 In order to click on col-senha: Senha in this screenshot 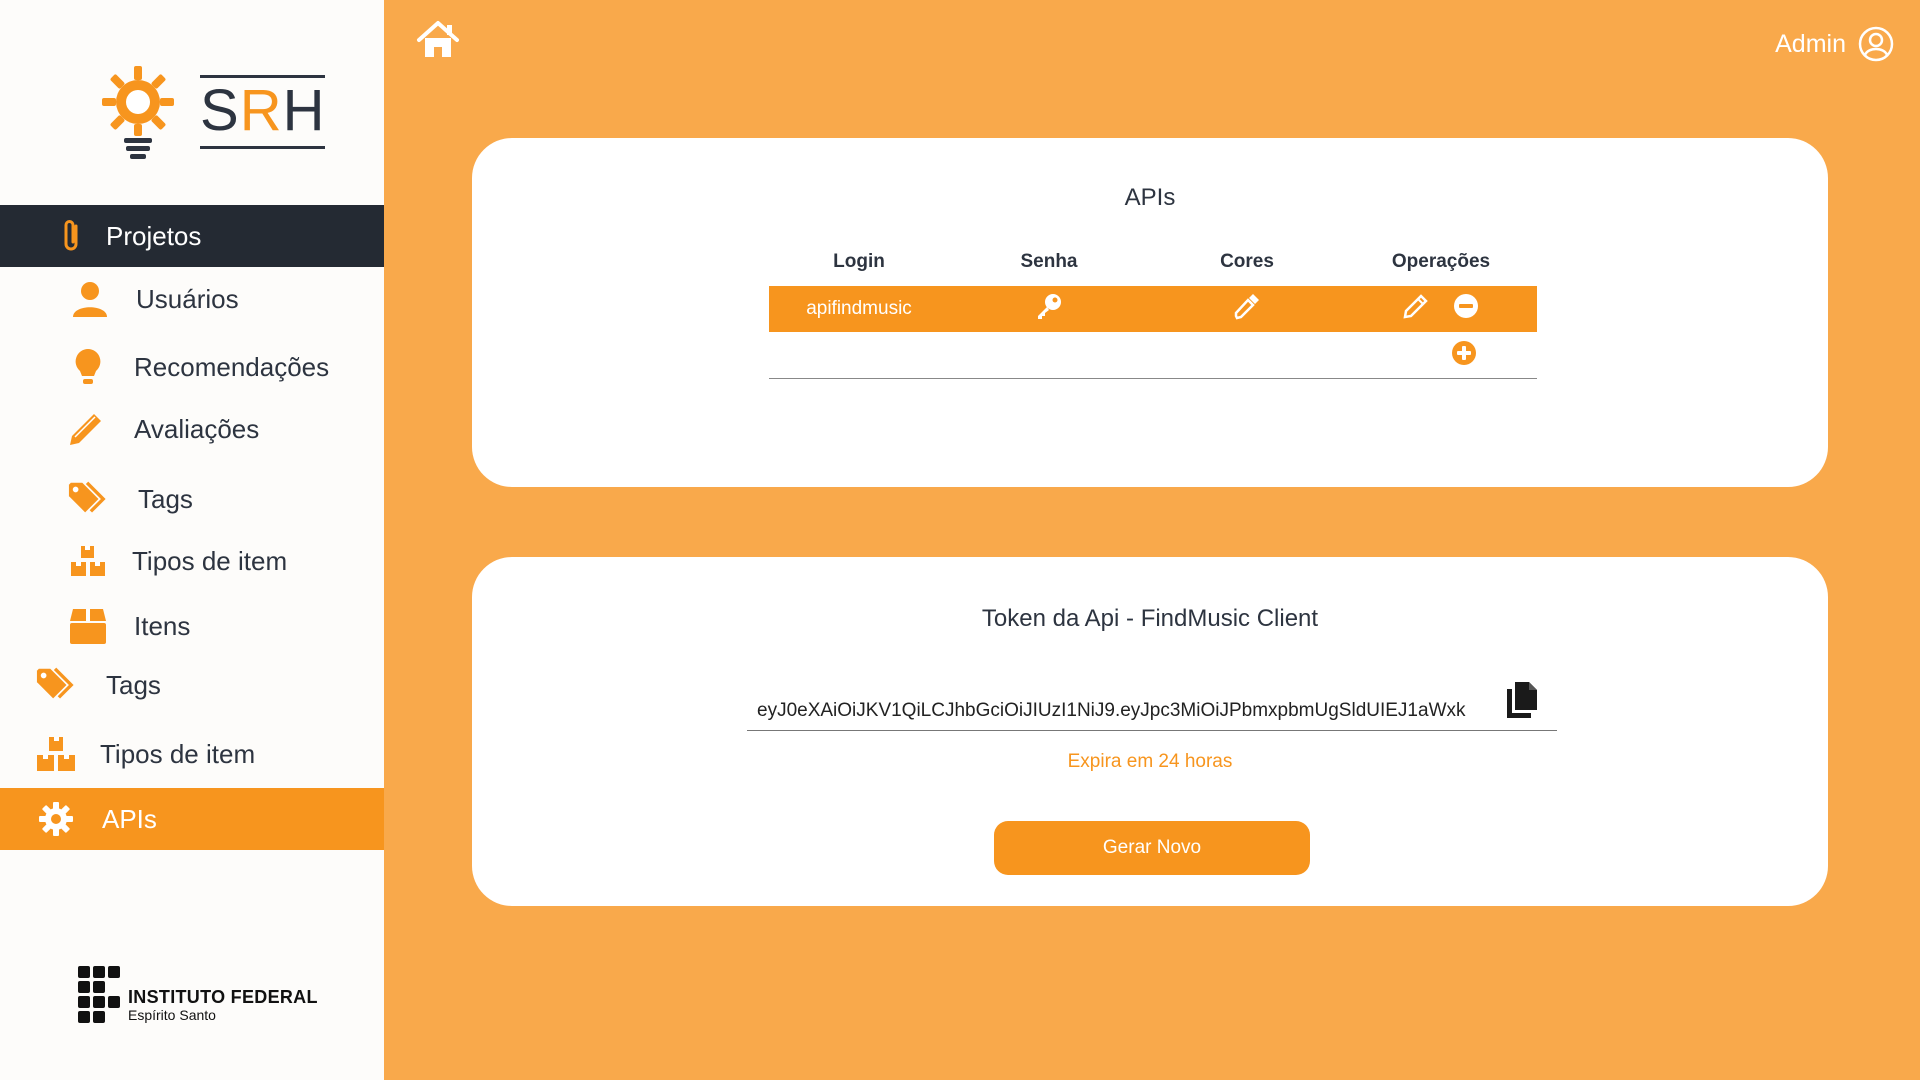, I will do `click(1049, 261)`.